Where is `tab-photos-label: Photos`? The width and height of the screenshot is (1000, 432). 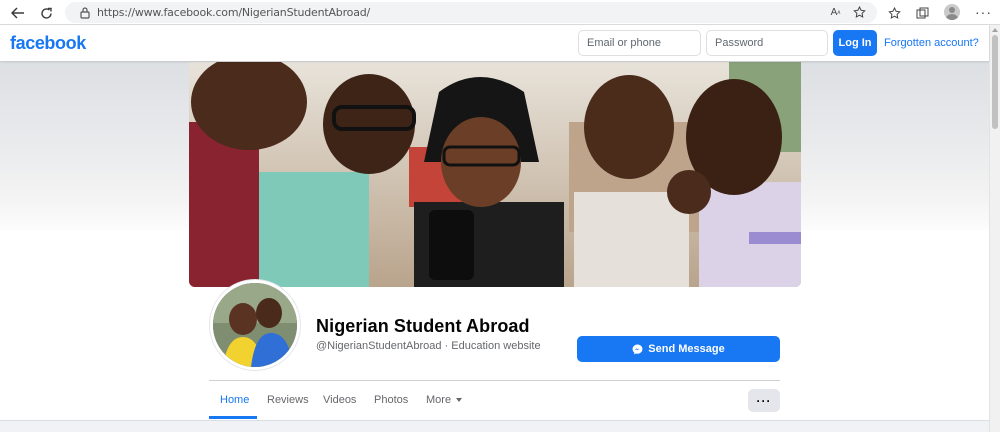 tab-photos-label: Photos is located at coordinates (391, 400).